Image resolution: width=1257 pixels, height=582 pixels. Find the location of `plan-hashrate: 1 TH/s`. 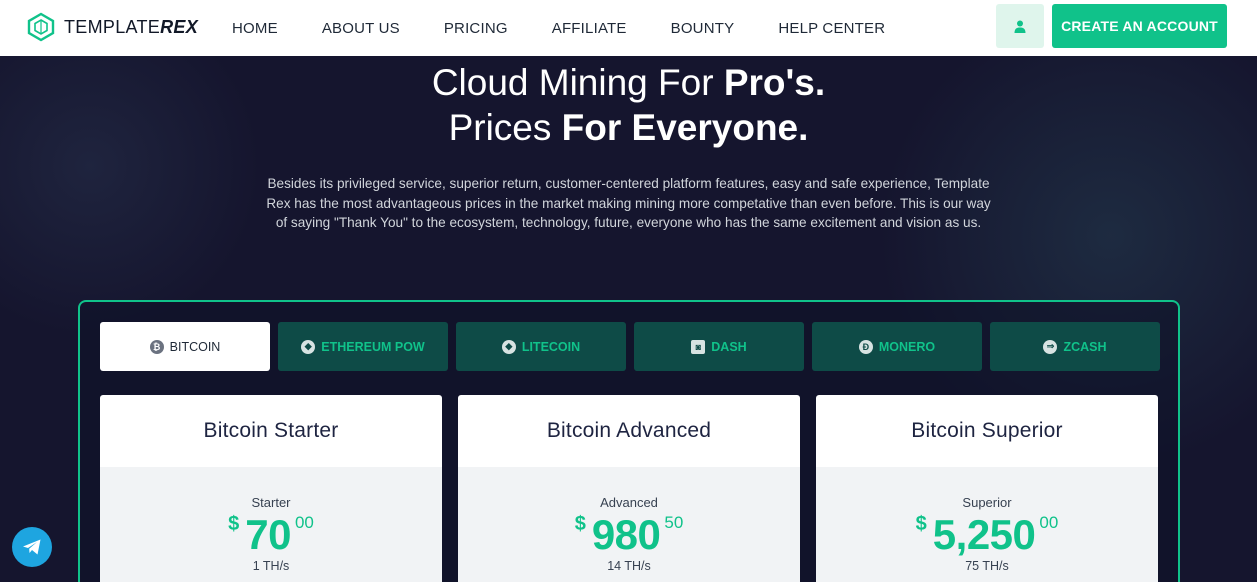

plan-hashrate: 1 TH/s is located at coordinates (271, 566).